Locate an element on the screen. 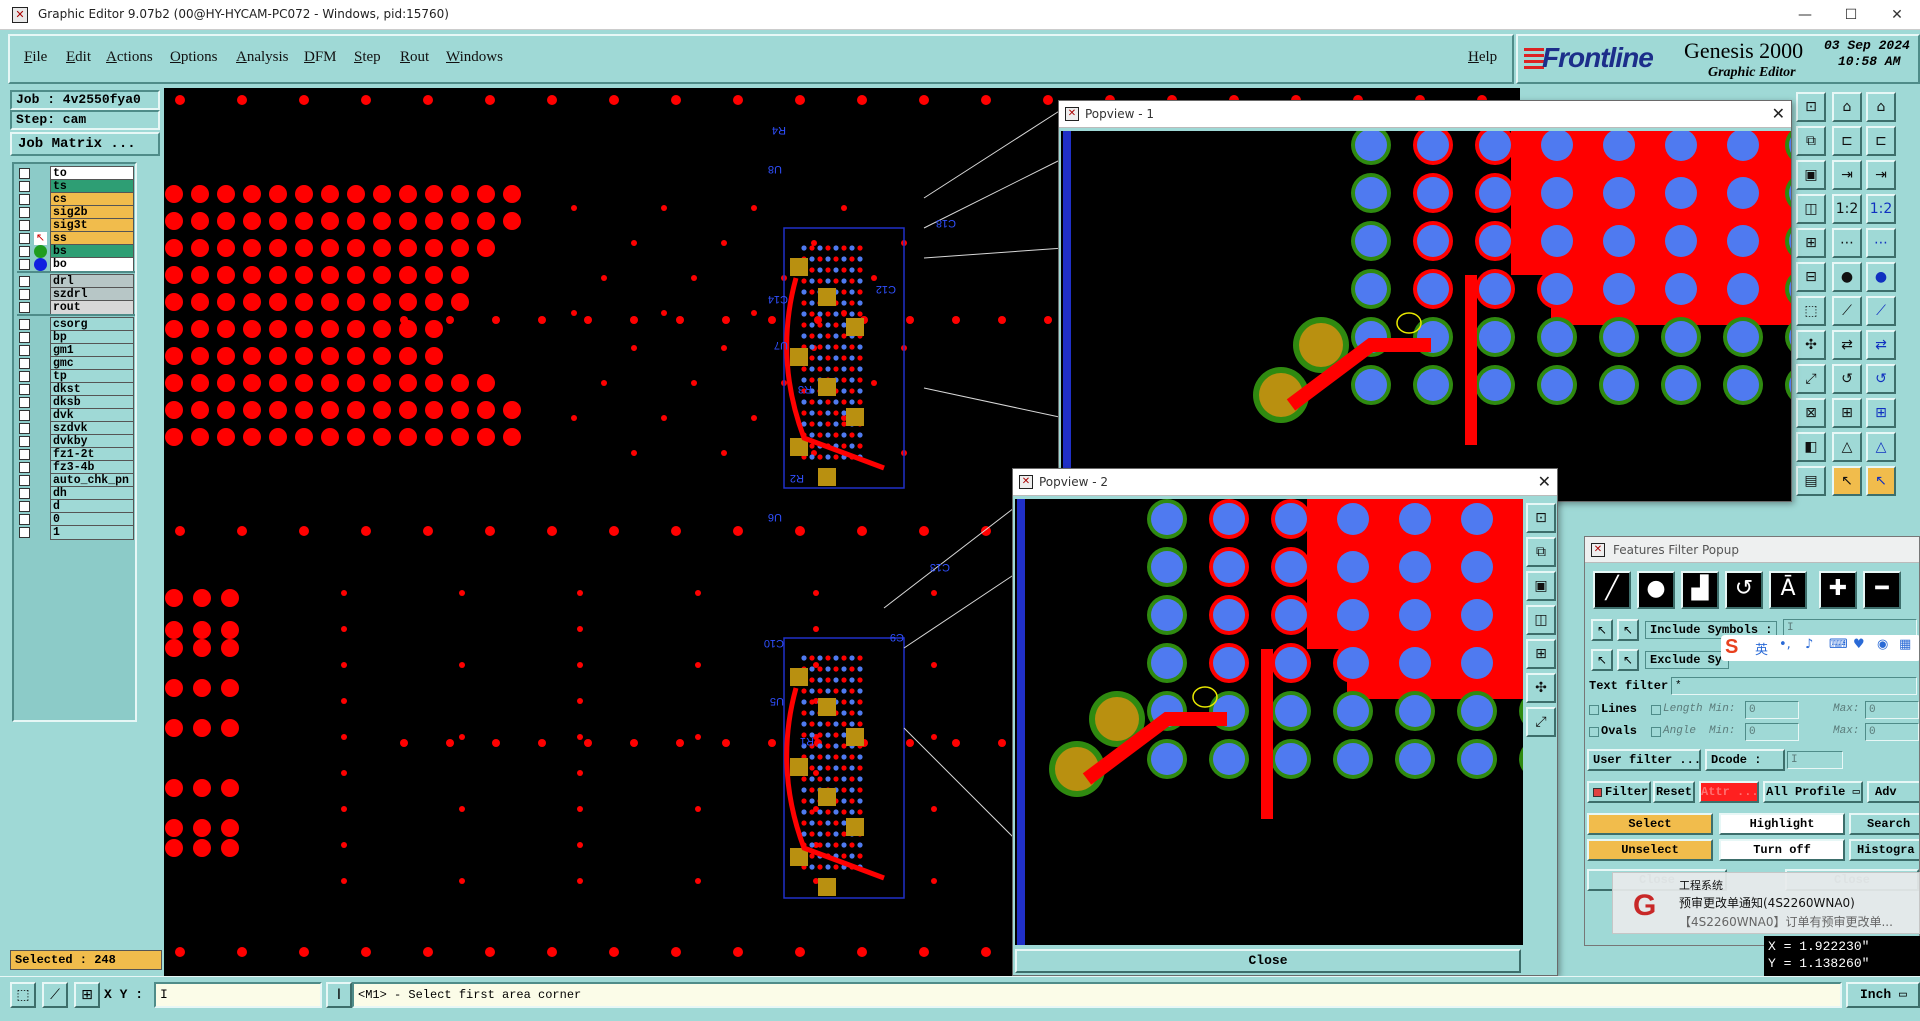 The image size is (1920, 1021). highlight-button: Highlight is located at coordinates (1782, 824).